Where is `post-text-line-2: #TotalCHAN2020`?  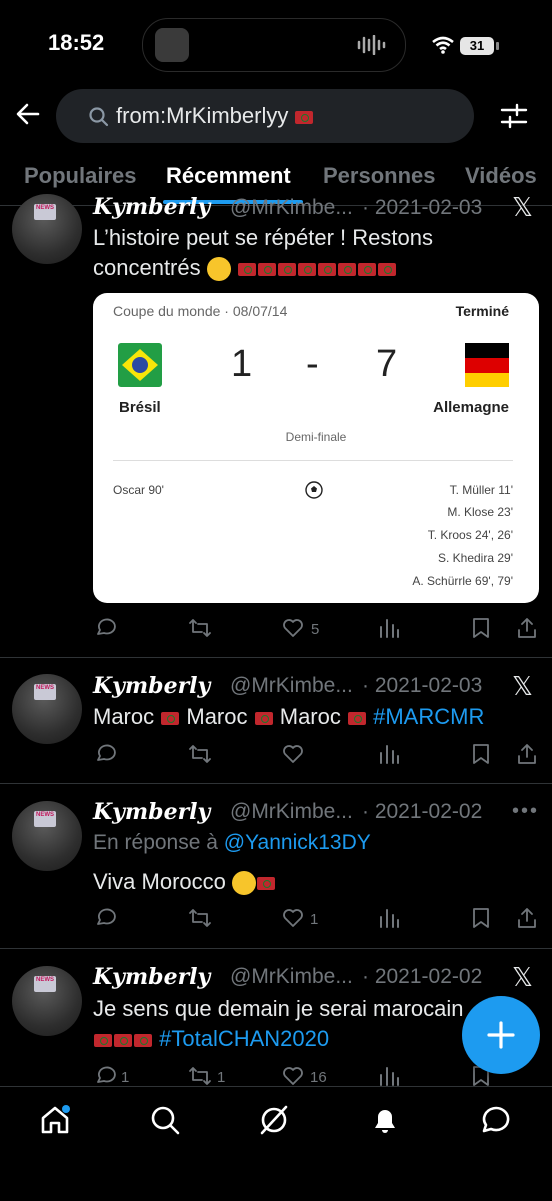
post-text-line-2: #TotalCHAN2020 is located at coordinates (278, 1039).